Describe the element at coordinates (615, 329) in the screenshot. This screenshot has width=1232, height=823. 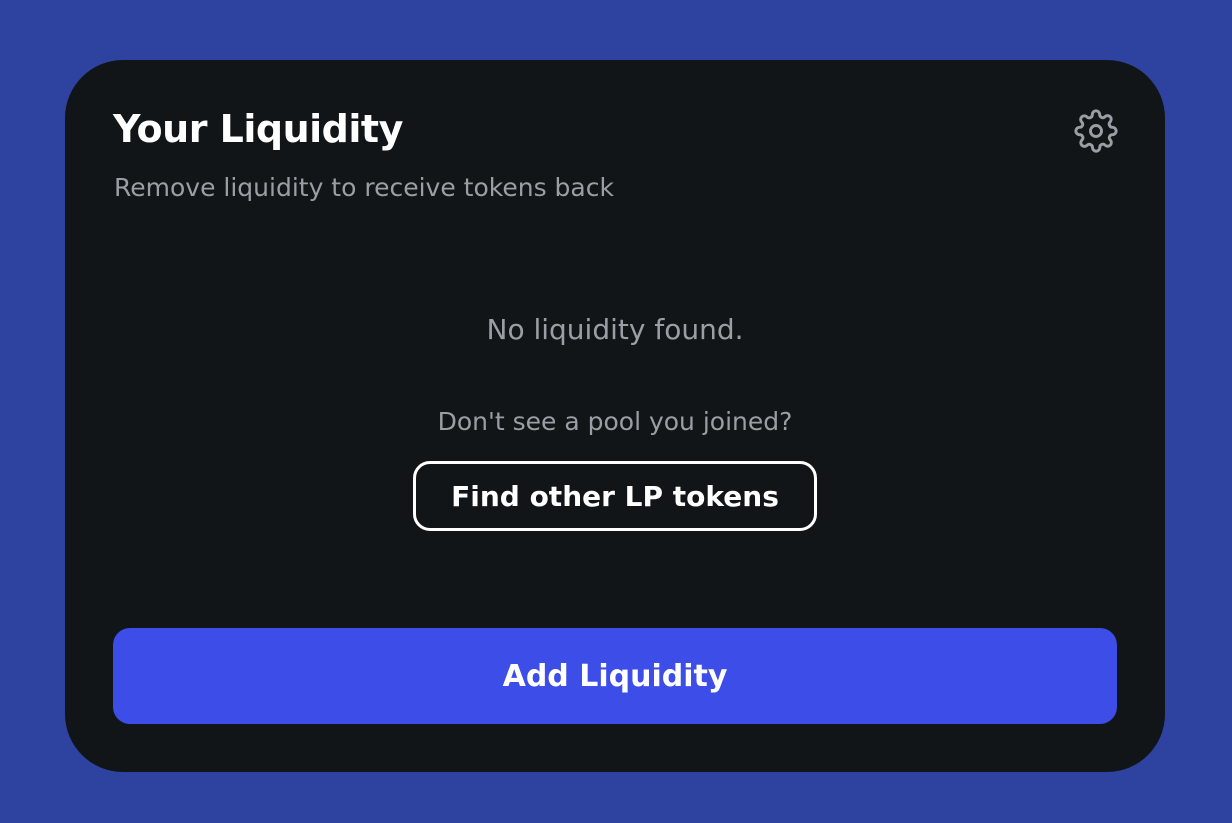
I see `empty-state-message: No liquidity found.` at that location.